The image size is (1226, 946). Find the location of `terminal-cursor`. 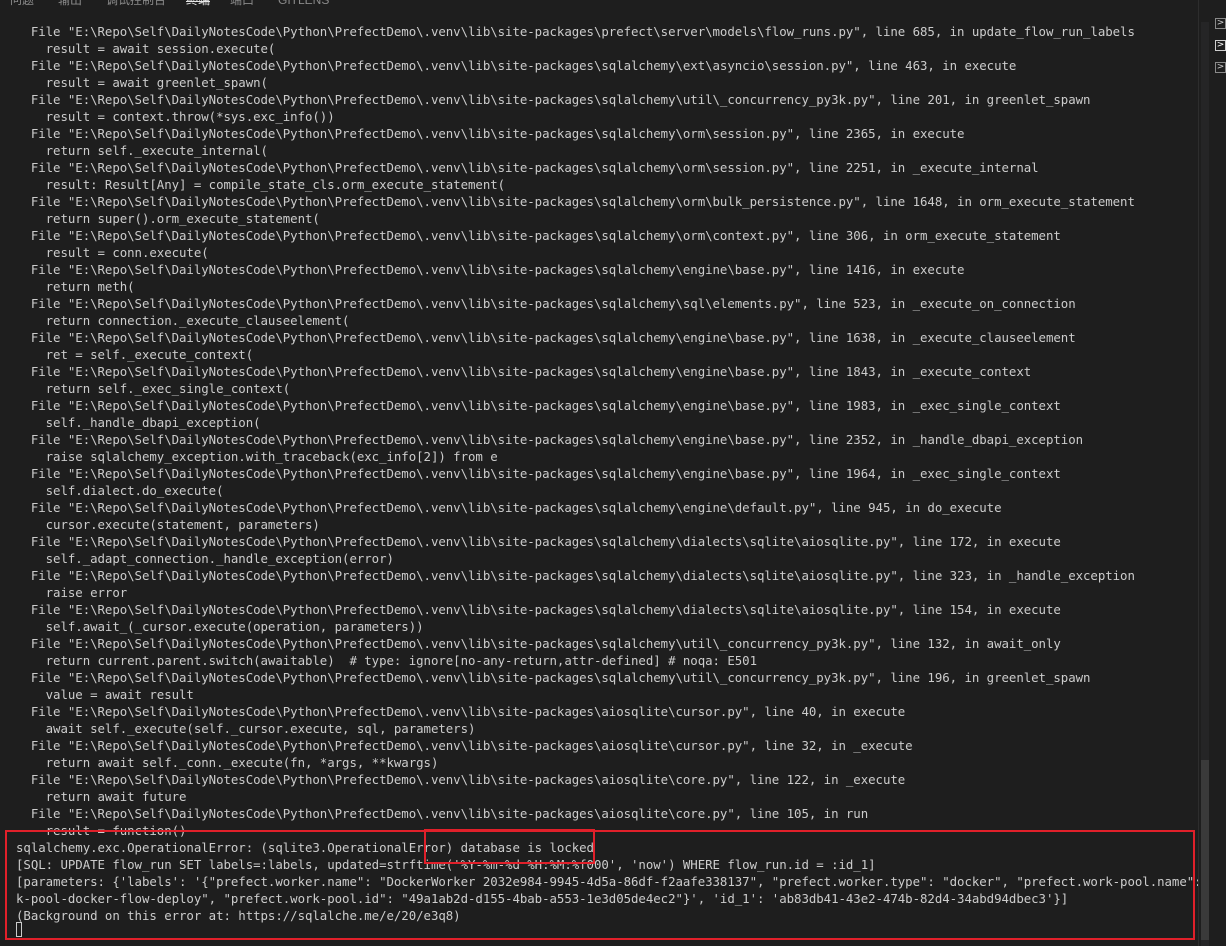

terminal-cursor is located at coordinates (19, 929).